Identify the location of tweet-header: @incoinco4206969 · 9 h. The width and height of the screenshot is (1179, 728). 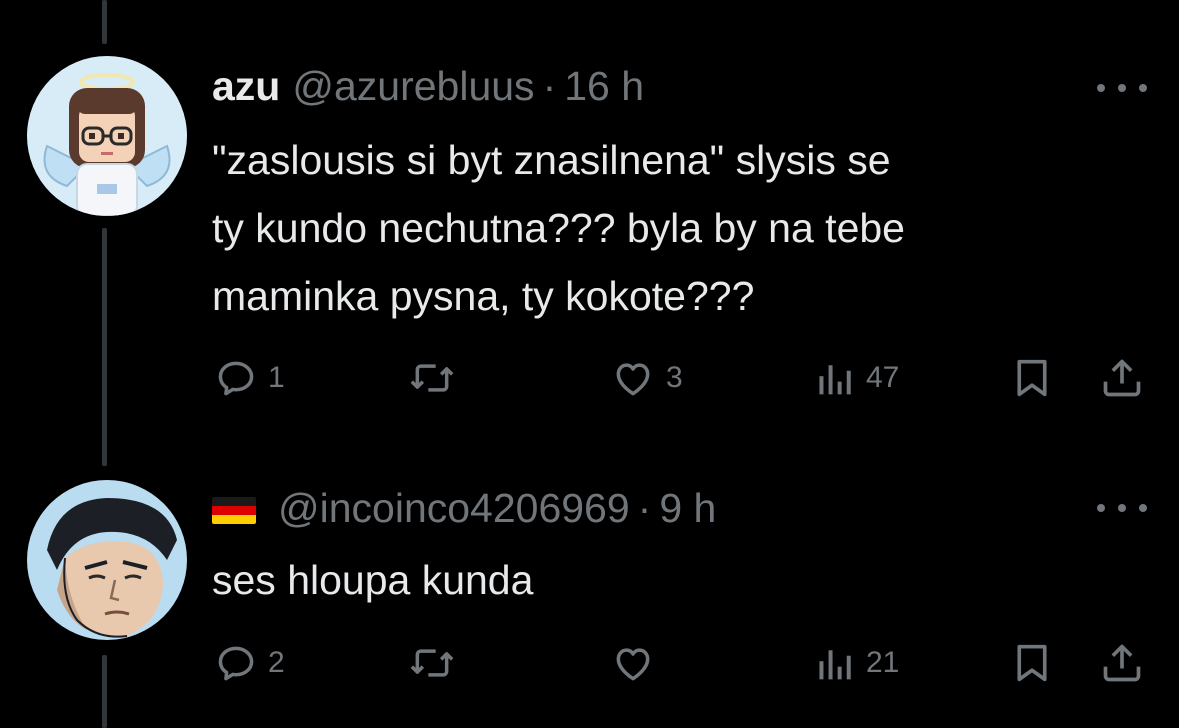
(464, 508).